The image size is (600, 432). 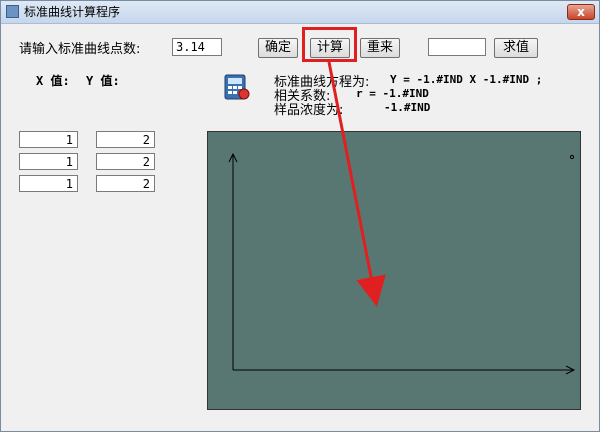 I want to click on annotation-arrow, so click(x=356, y=184).